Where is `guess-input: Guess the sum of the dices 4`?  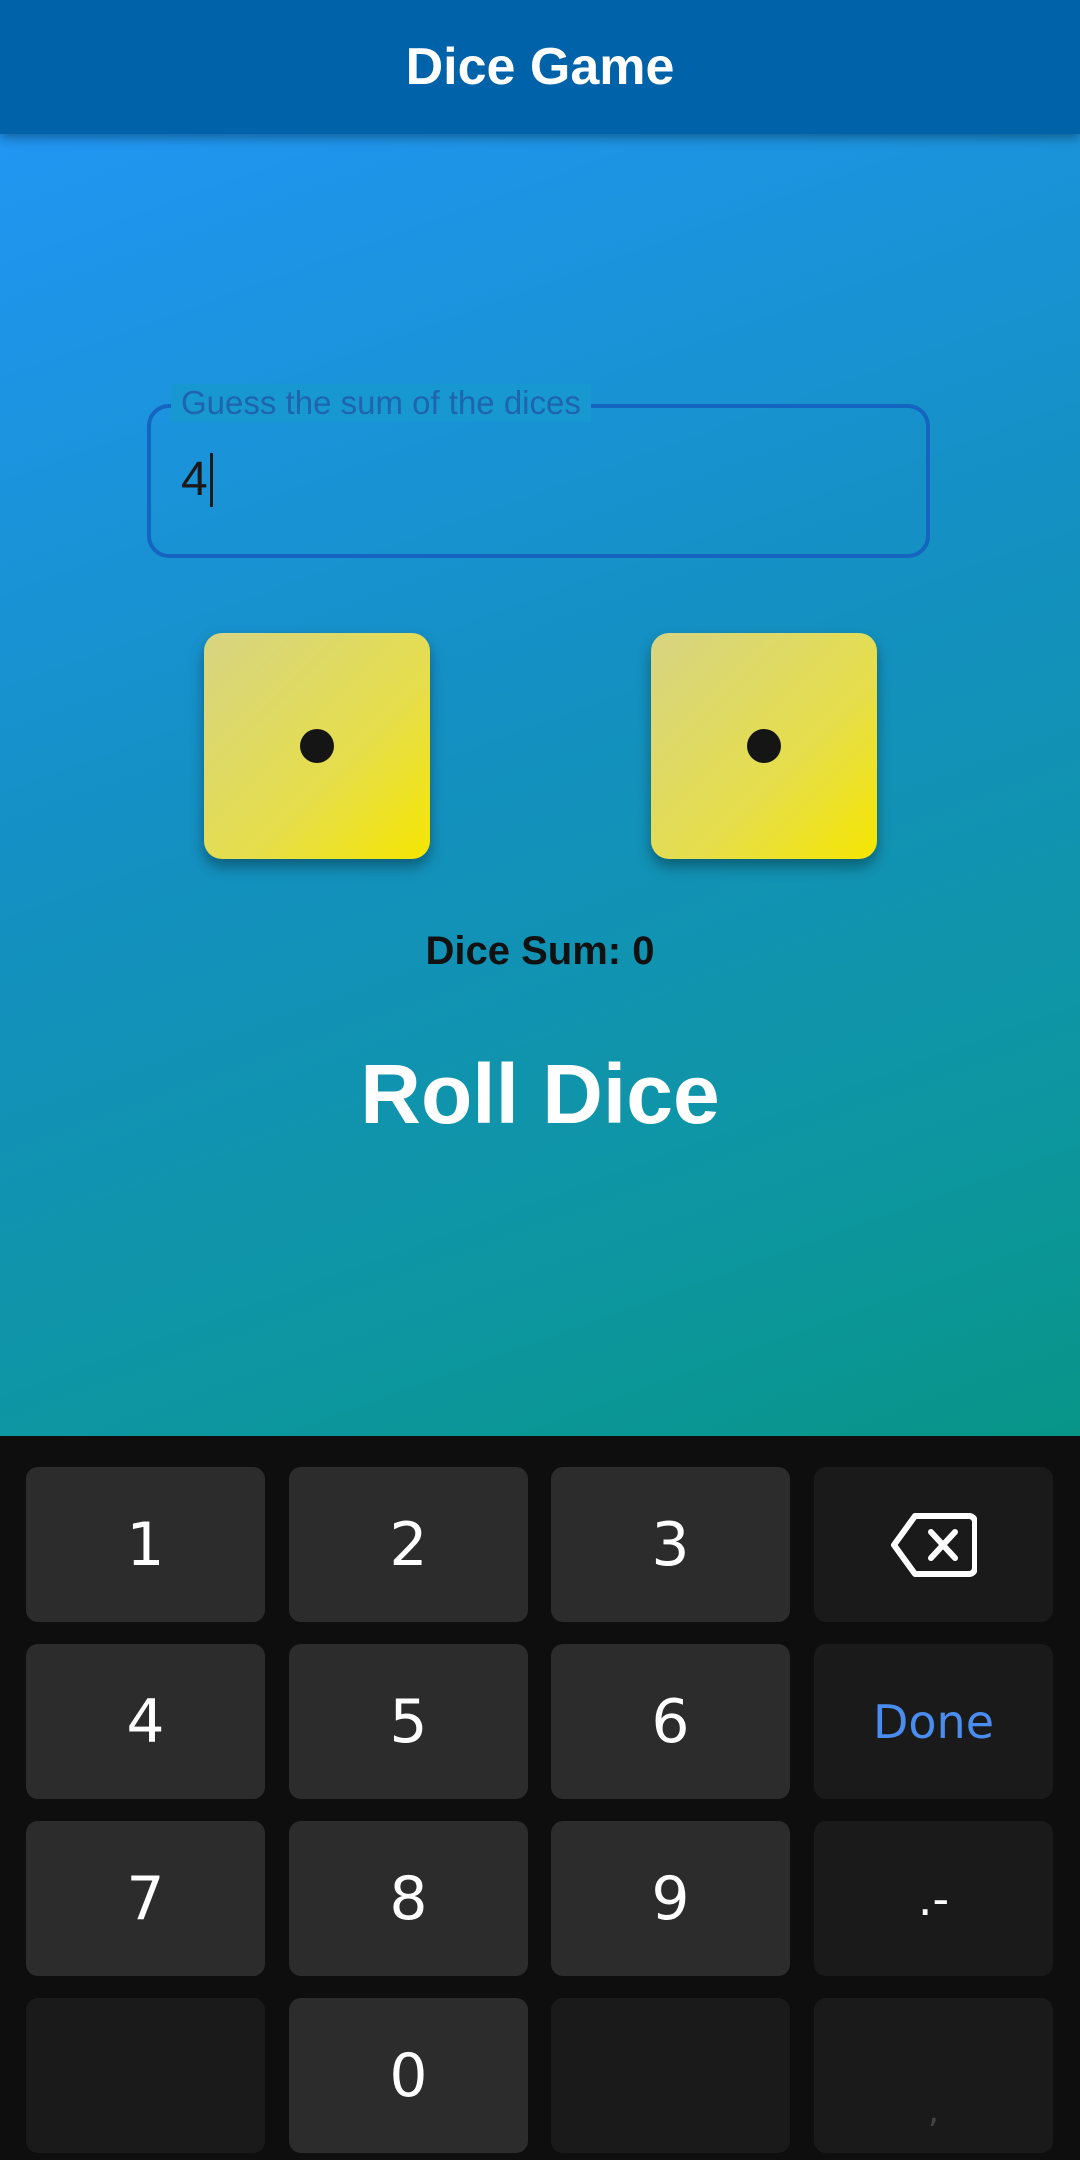 guess-input: Guess the sum of the dices 4 is located at coordinates (538, 471).